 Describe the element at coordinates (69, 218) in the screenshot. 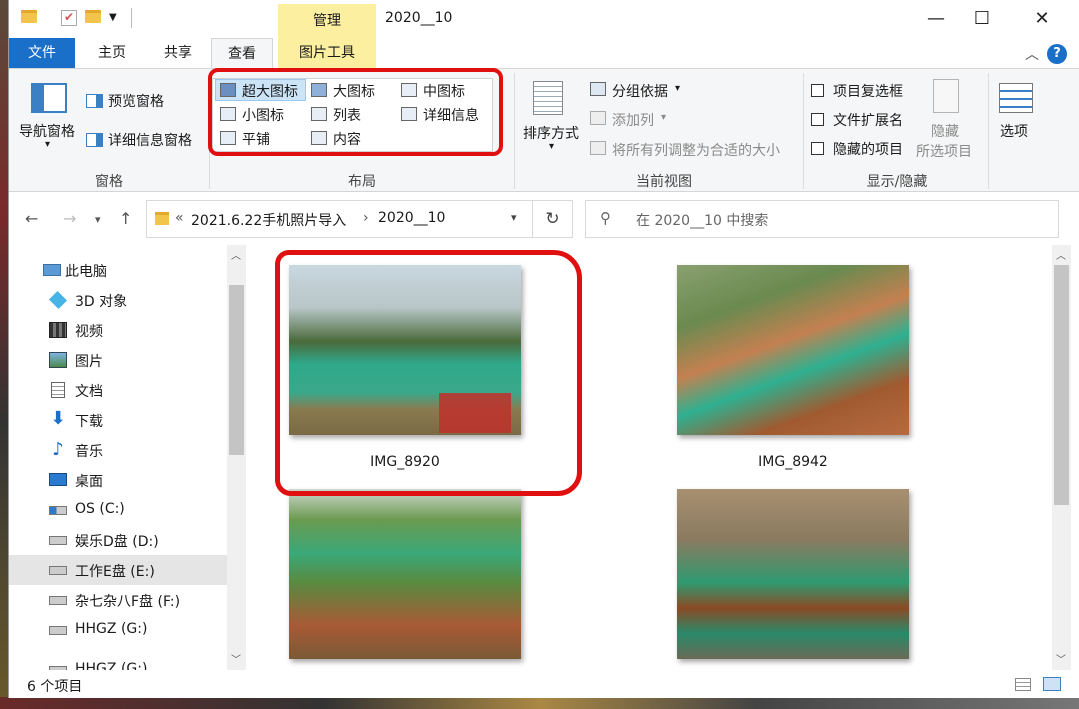

I see `forward-arrow-icon: →` at that location.